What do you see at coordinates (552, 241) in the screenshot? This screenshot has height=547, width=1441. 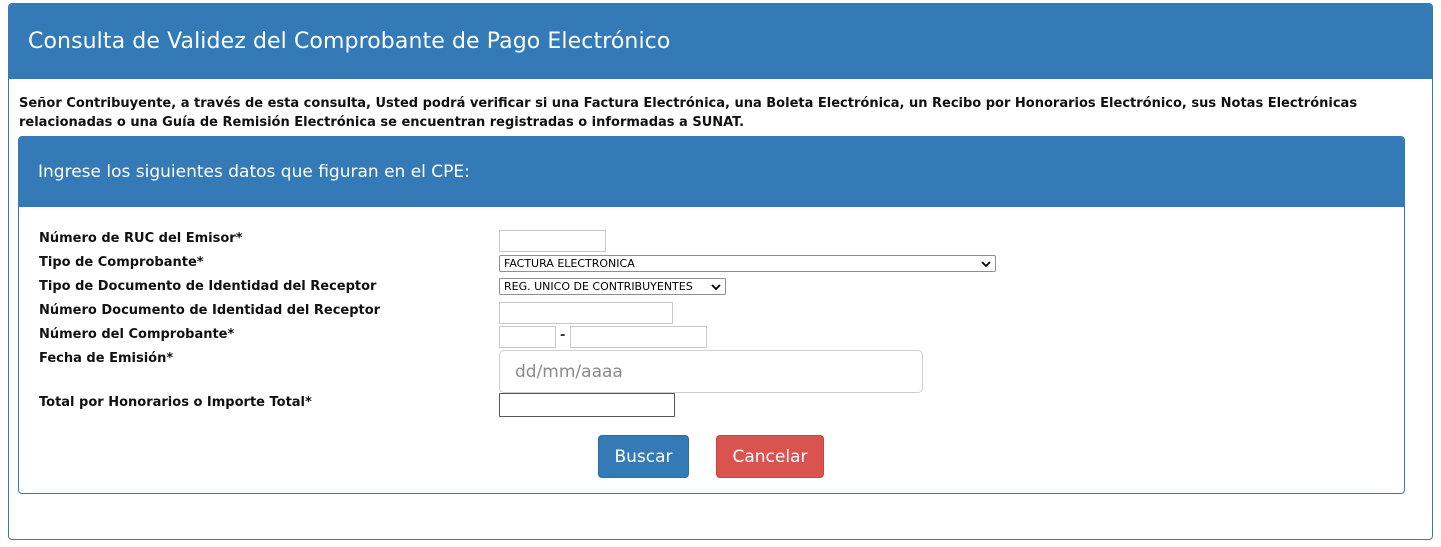 I see `ruc-input` at bounding box center [552, 241].